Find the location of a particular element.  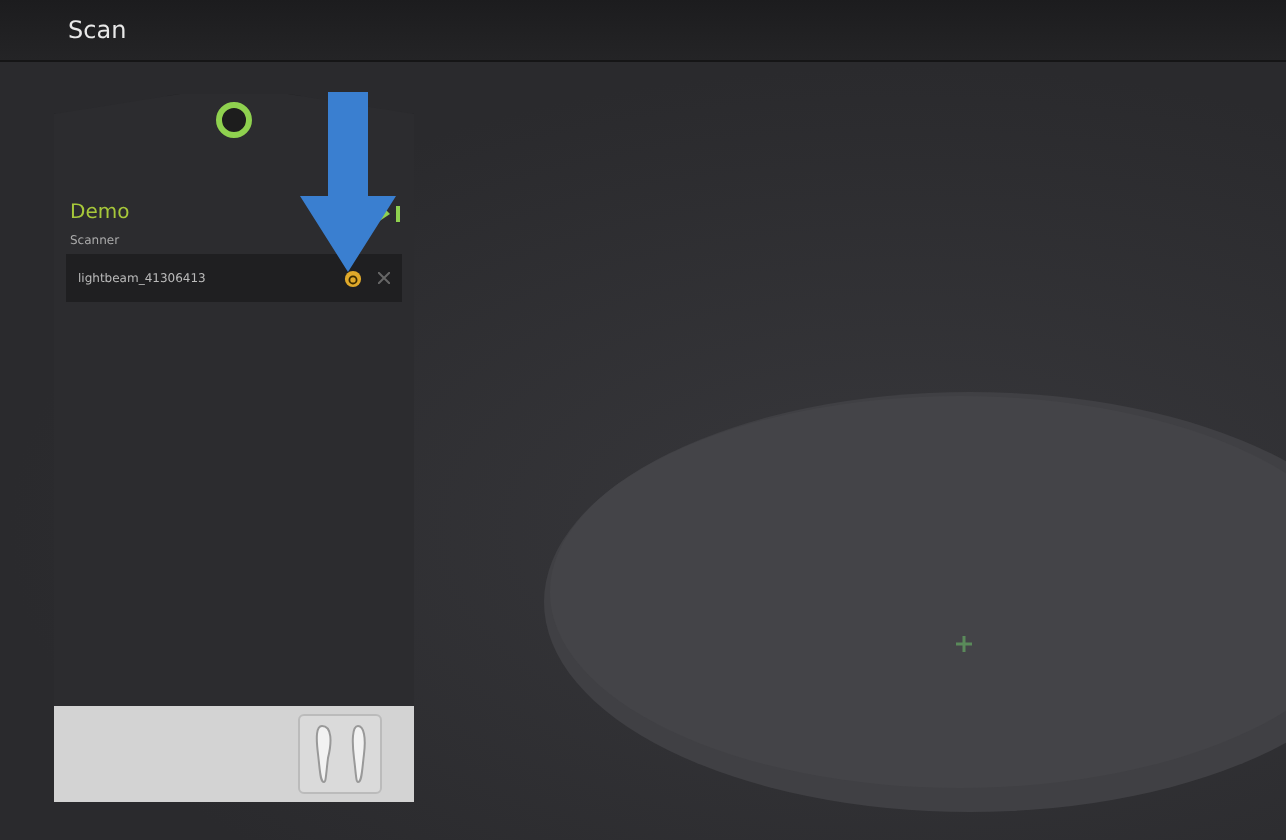

window-title: Scan is located at coordinates (97, 30).